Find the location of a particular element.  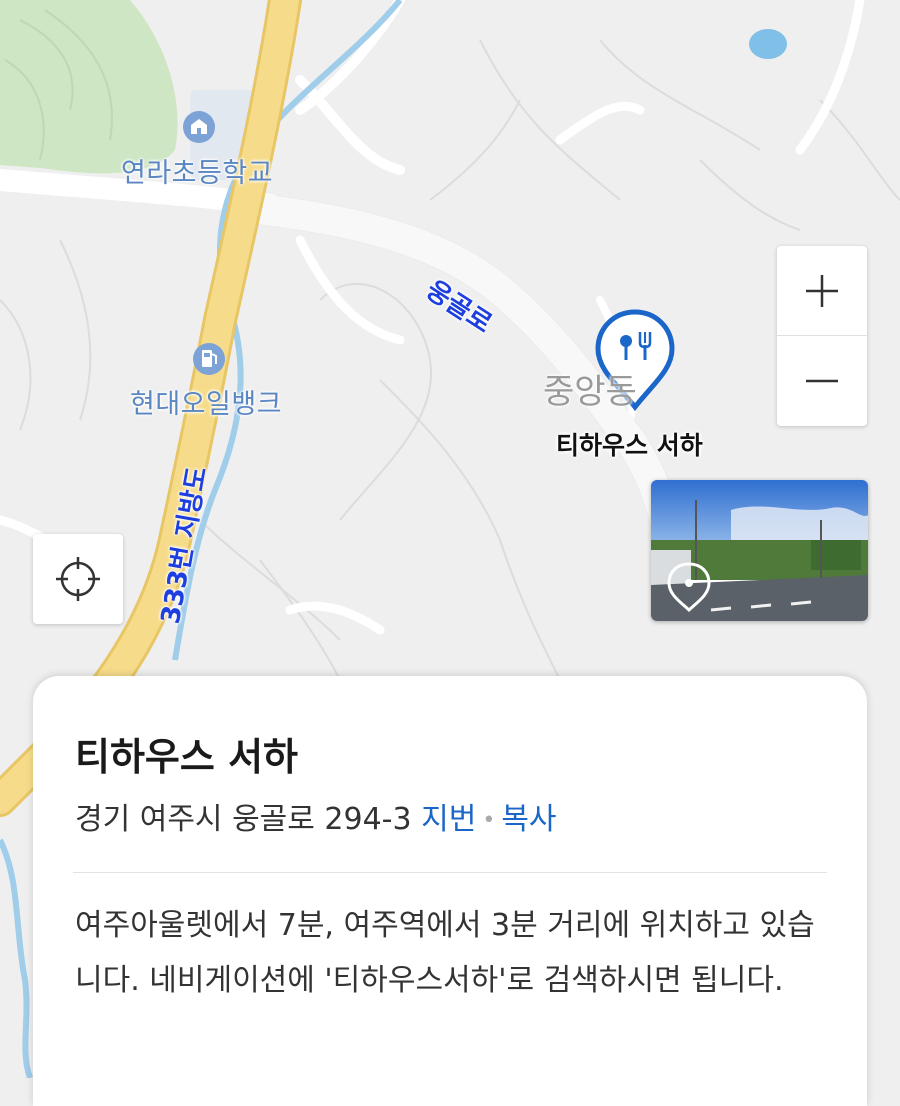

zoom-out-button is located at coordinates (822, 380).